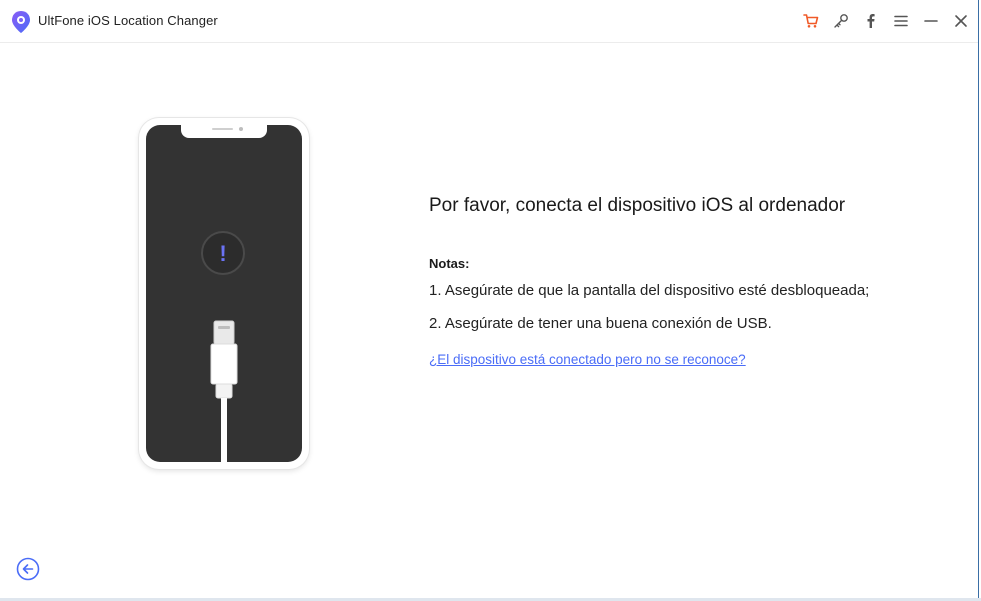  I want to click on register-button, so click(841, 21).